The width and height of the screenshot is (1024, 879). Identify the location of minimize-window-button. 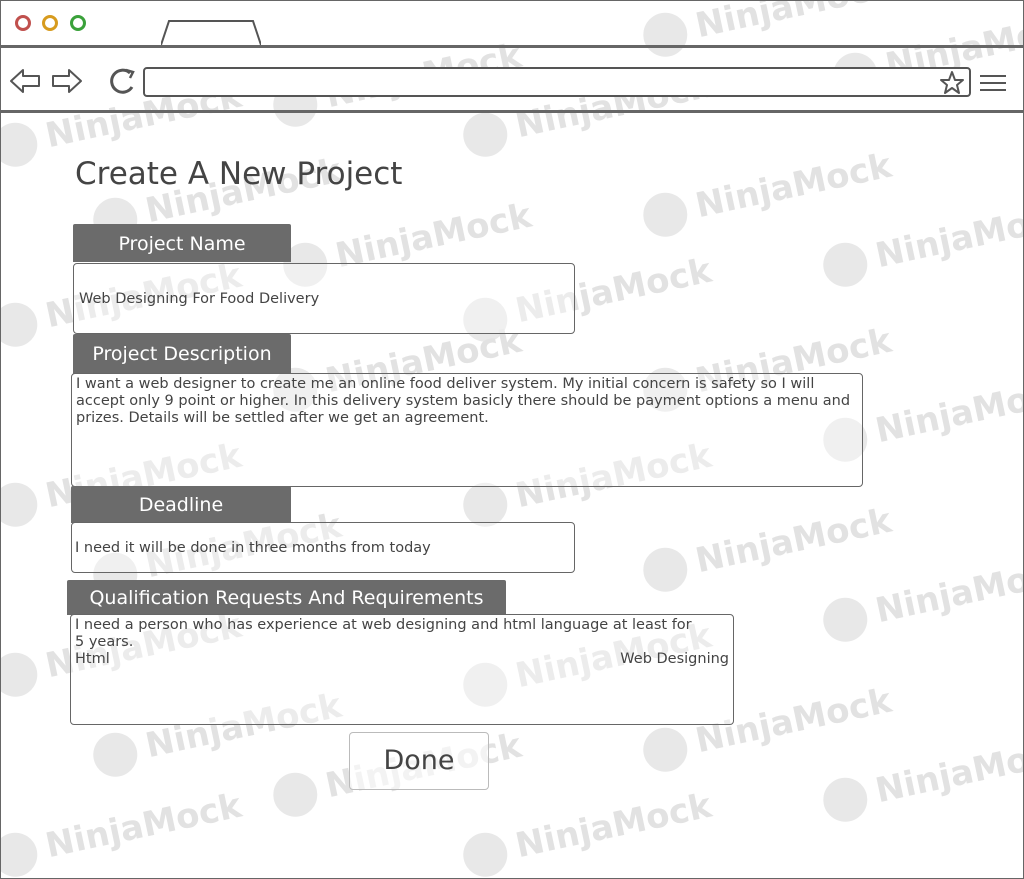
(50, 23).